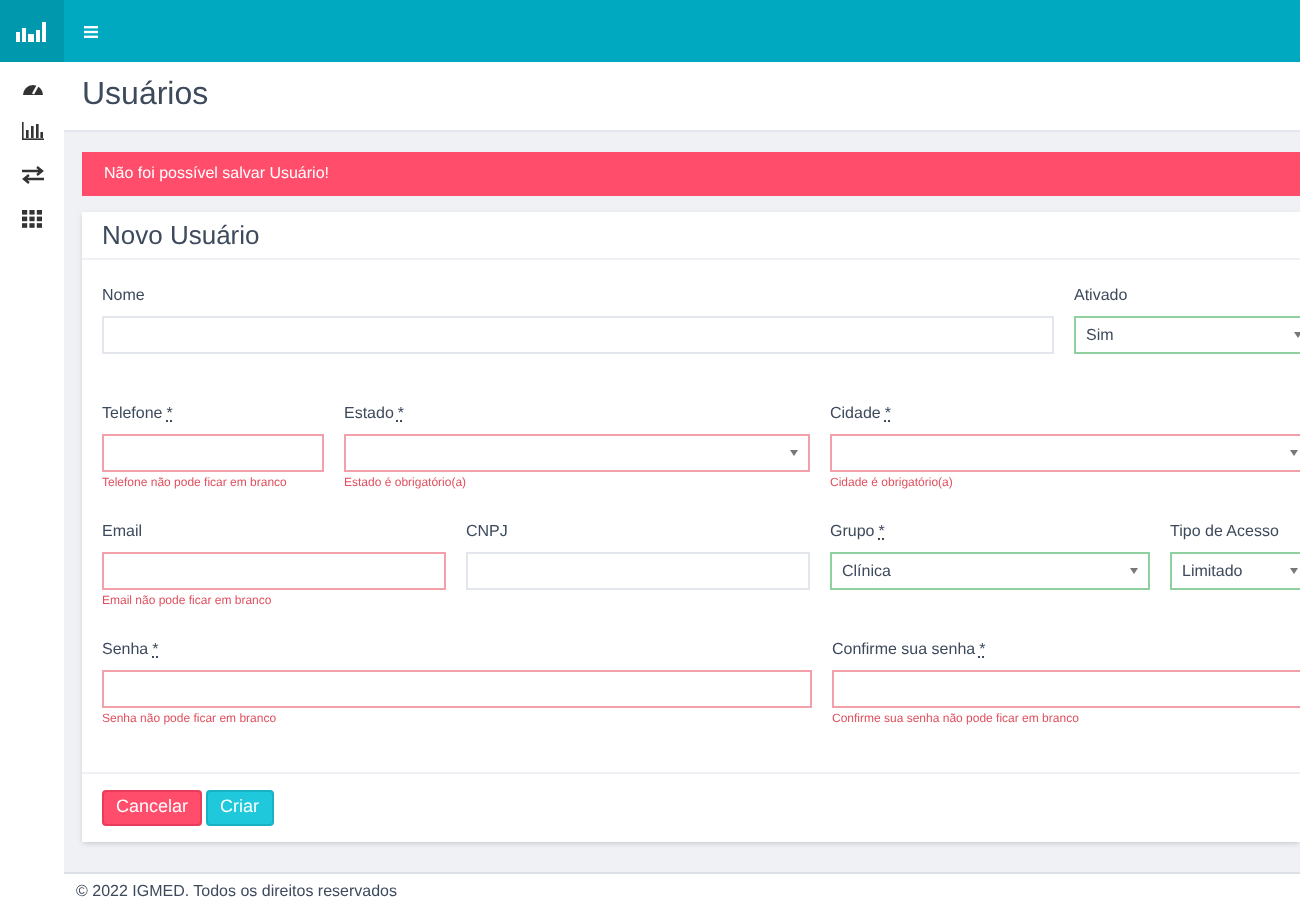 The height and width of the screenshot is (900, 1300). What do you see at coordinates (852, 532) in the screenshot?
I see `field-label: Grupo` at bounding box center [852, 532].